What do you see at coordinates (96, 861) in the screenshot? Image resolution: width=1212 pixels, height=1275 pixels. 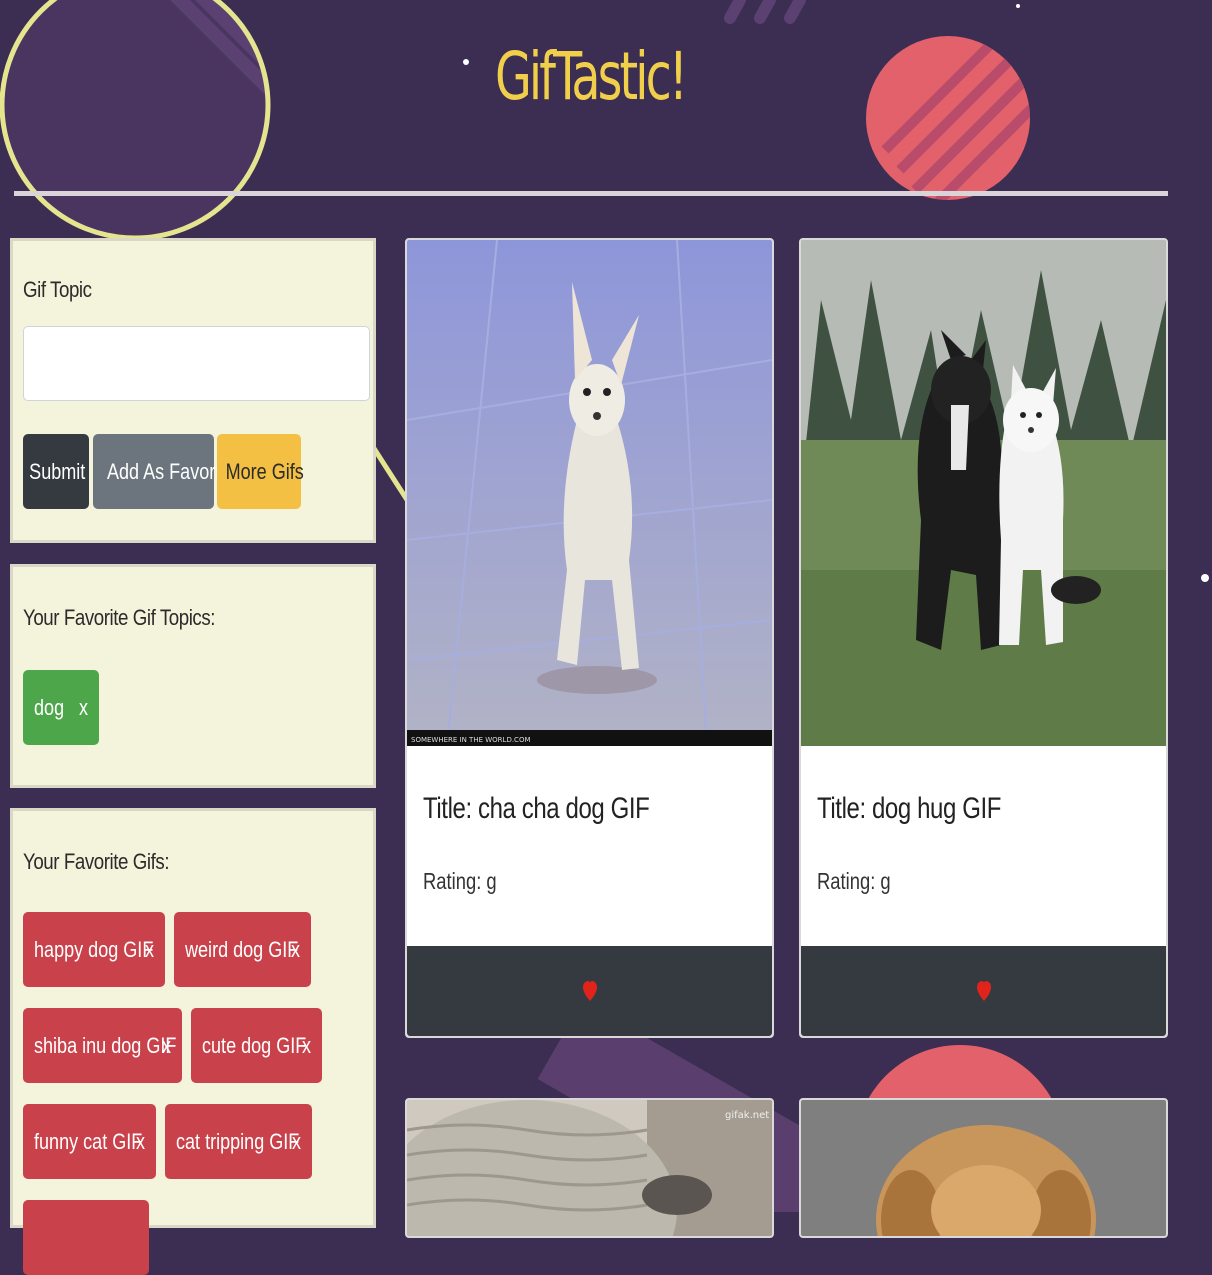 I see `favorite-gifs-label: Your Favorite Gifs:` at bounding box center [96, 861].